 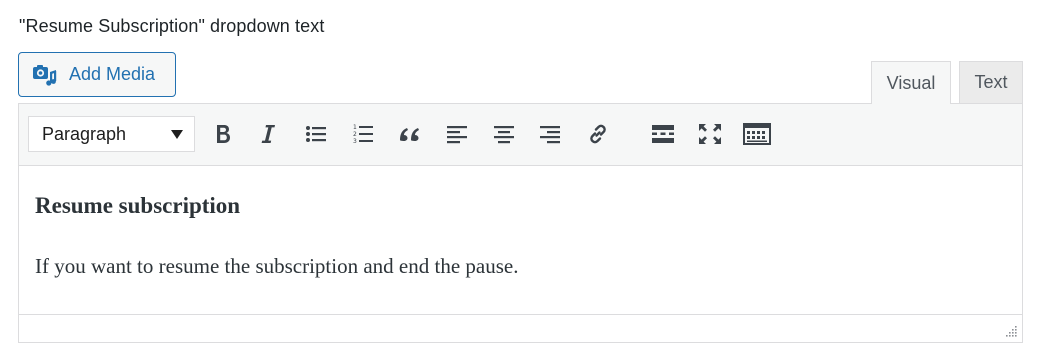 I want to click on toolbar-toggle-button, so click(x=757, y=134).